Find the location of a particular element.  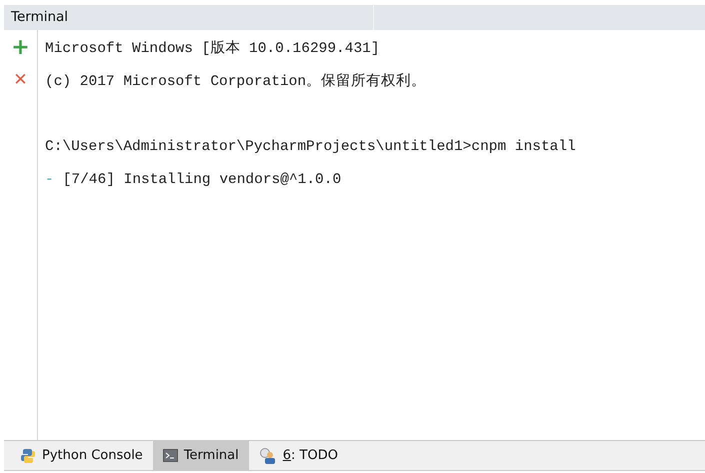

tool-tab: Terminal is located at coordinates (200, 455).